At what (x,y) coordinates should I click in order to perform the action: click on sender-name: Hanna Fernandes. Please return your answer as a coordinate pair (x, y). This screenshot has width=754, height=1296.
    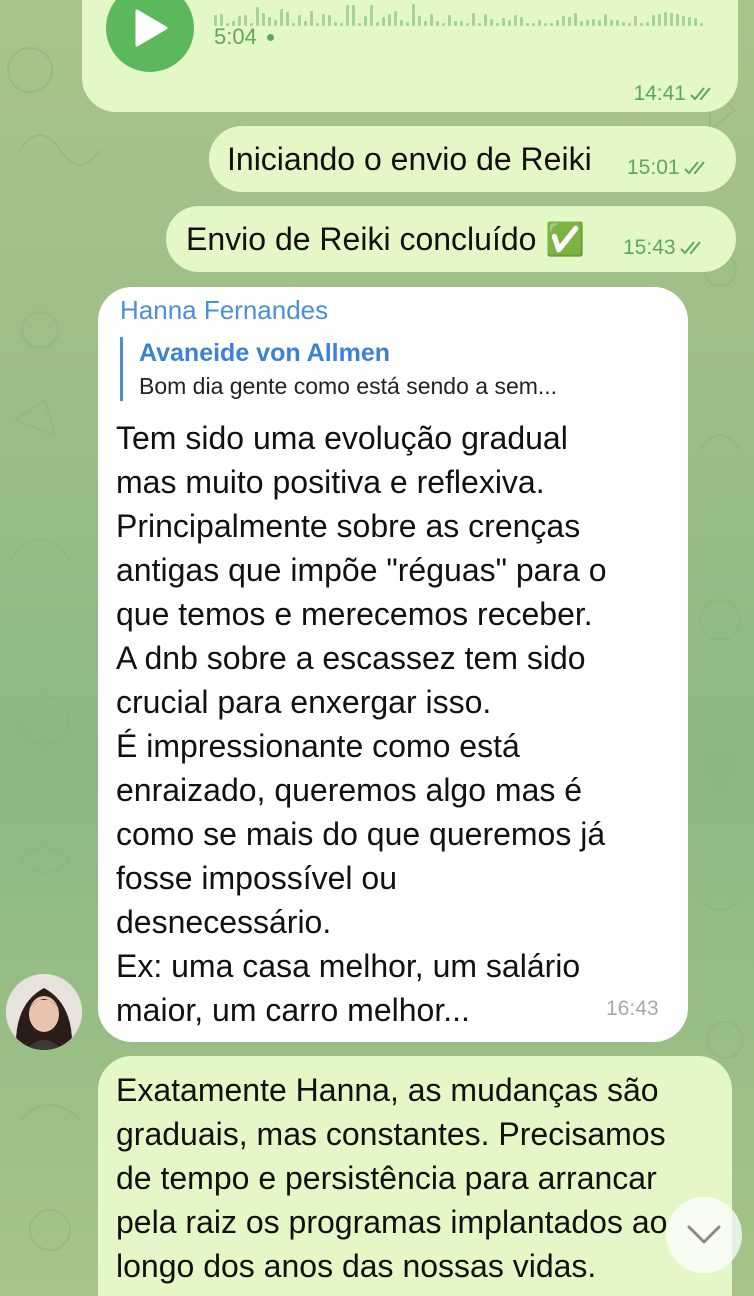
    Looking at the image, I should click on (224, 310).